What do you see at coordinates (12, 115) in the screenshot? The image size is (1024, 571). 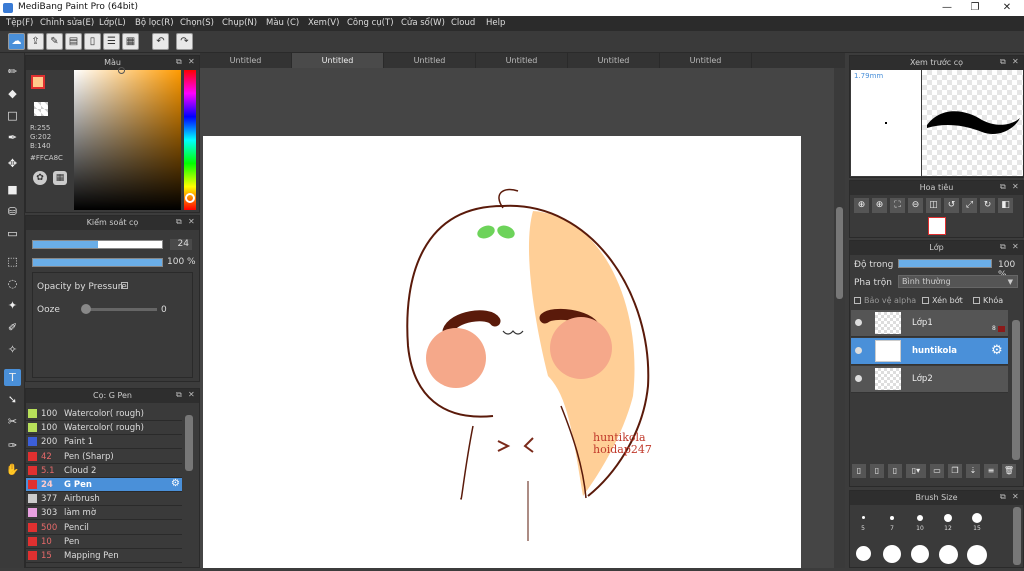 I see `rect-tool-icon: □` at bounding box center [12, 115].